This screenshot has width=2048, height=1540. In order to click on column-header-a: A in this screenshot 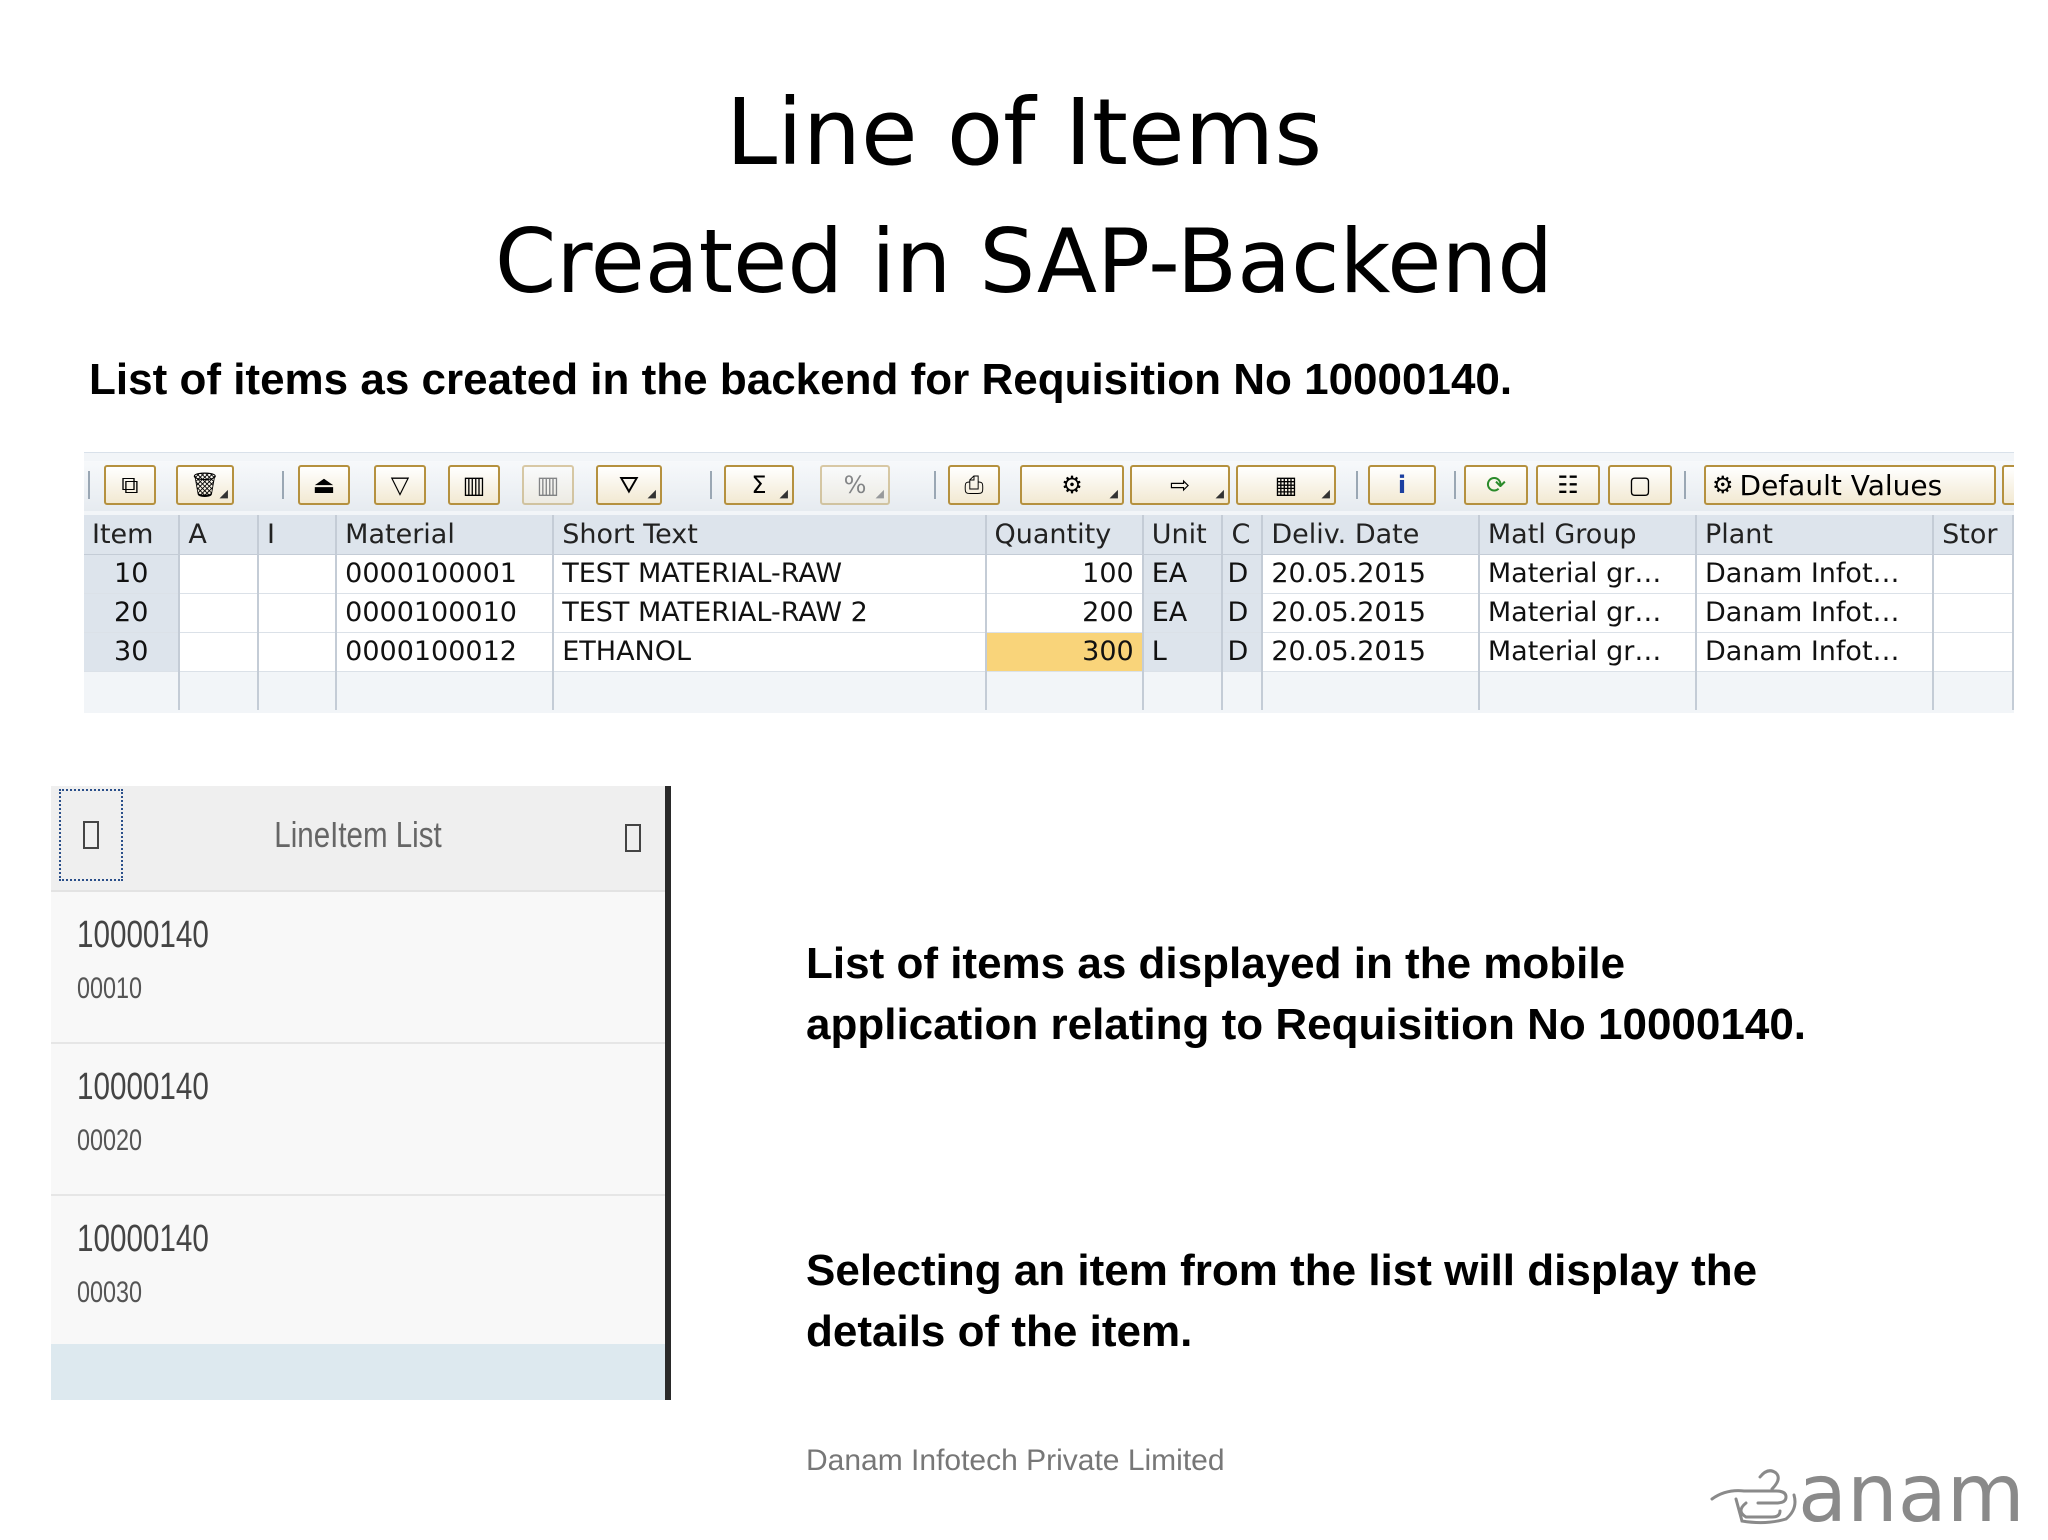, I will do `click(219, 535)`.